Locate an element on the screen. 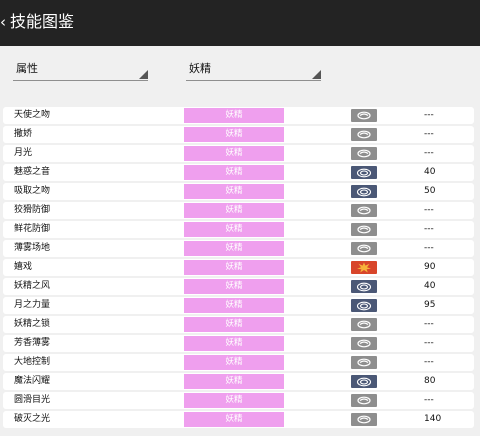 The width and height of the screenshot is (480, 436). move-row: 吸取之吻 妖精 50 is located at coordinates (238, 191).